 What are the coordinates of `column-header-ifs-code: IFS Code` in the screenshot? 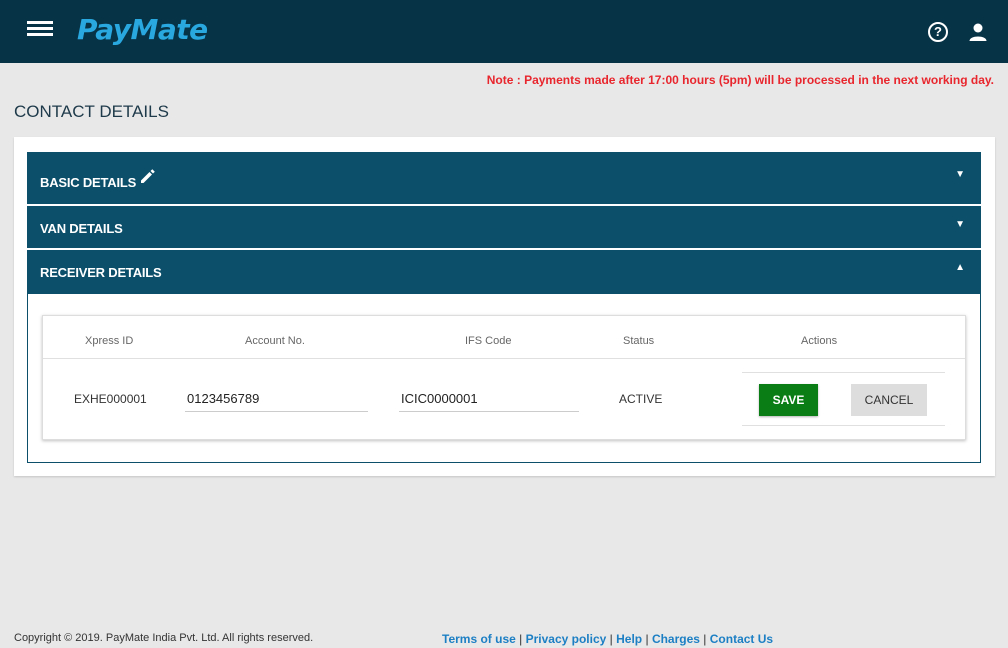 It's located at (488, 341).